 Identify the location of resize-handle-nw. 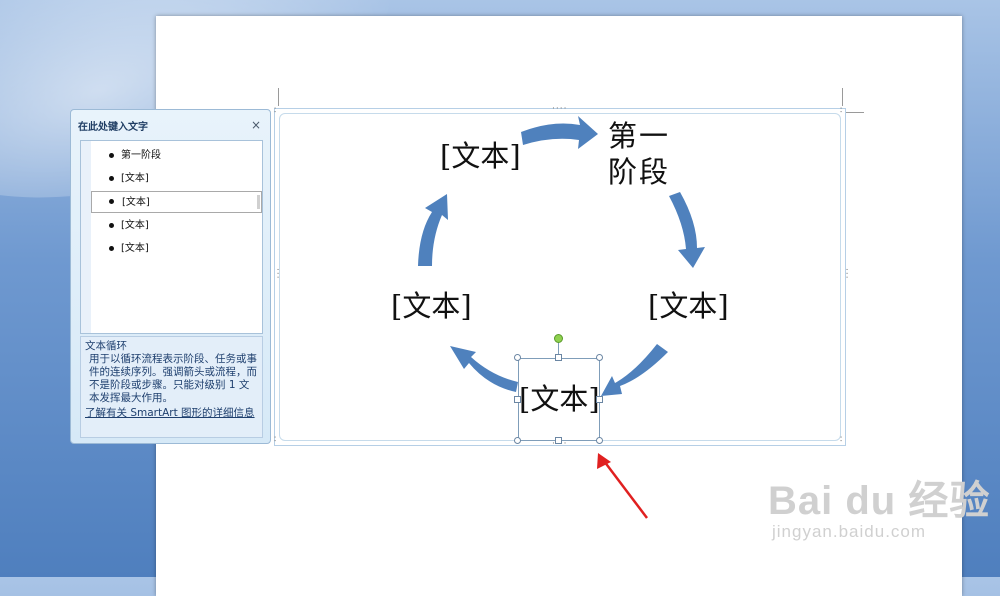
(517, 357).